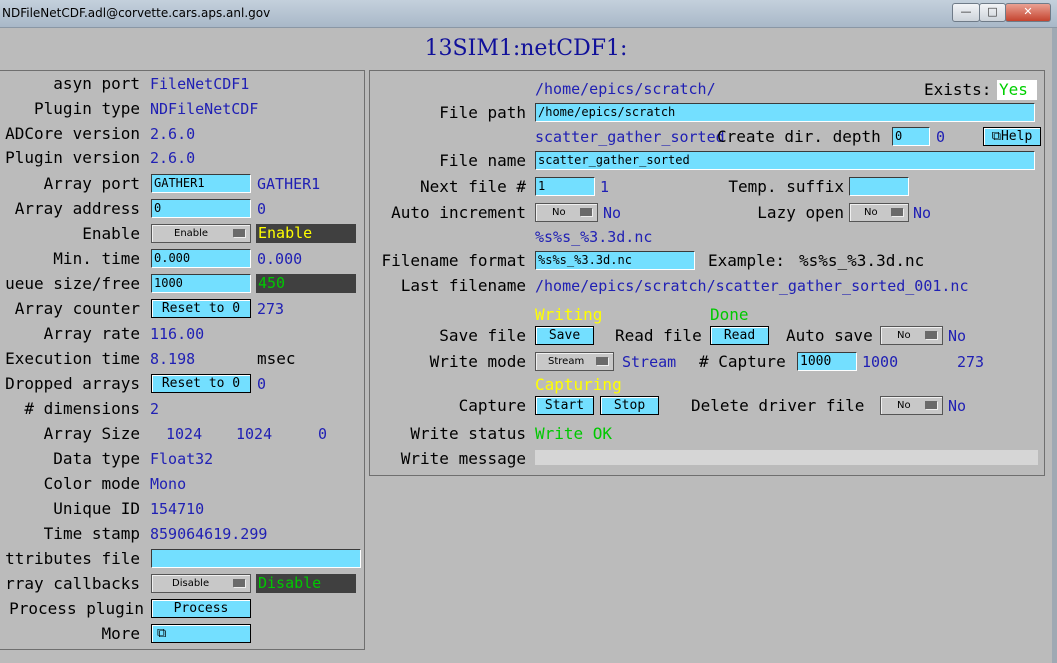 This screenshot has width=1057, height=663. What do you see at coordinates (1028, 12) in the screenshot?
I see `close-button: ✕` at bounding box center [1028, 12].